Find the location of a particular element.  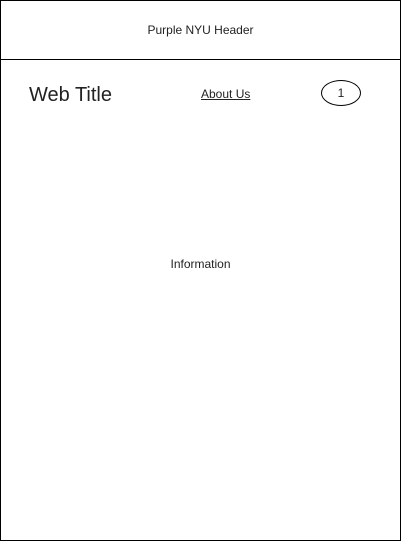

page-number-badge: 1 is located at coordinates (341, 93).